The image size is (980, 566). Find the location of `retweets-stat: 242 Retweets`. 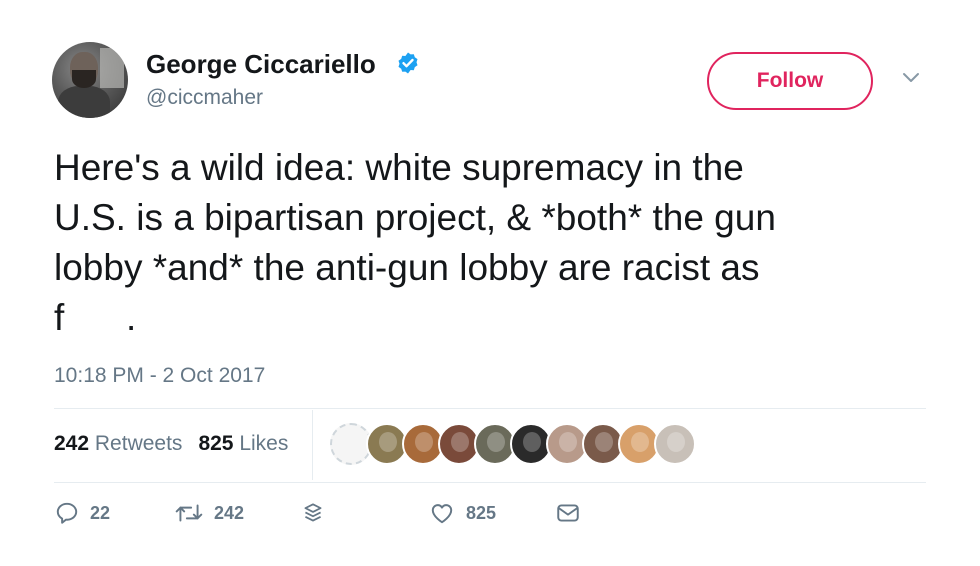

retweets-stat: 242 Retweets is located at coordinates (118, 444).